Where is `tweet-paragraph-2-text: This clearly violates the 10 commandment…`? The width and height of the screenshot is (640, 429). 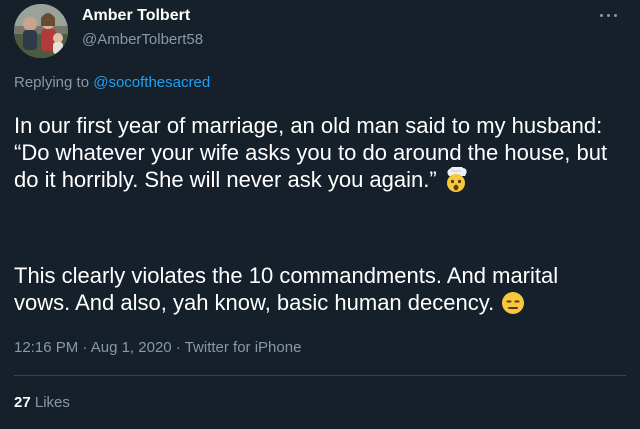
tweet-paragraph-2-text: This clearly violates the 10 commandment… is located at coordinates (286, 289).